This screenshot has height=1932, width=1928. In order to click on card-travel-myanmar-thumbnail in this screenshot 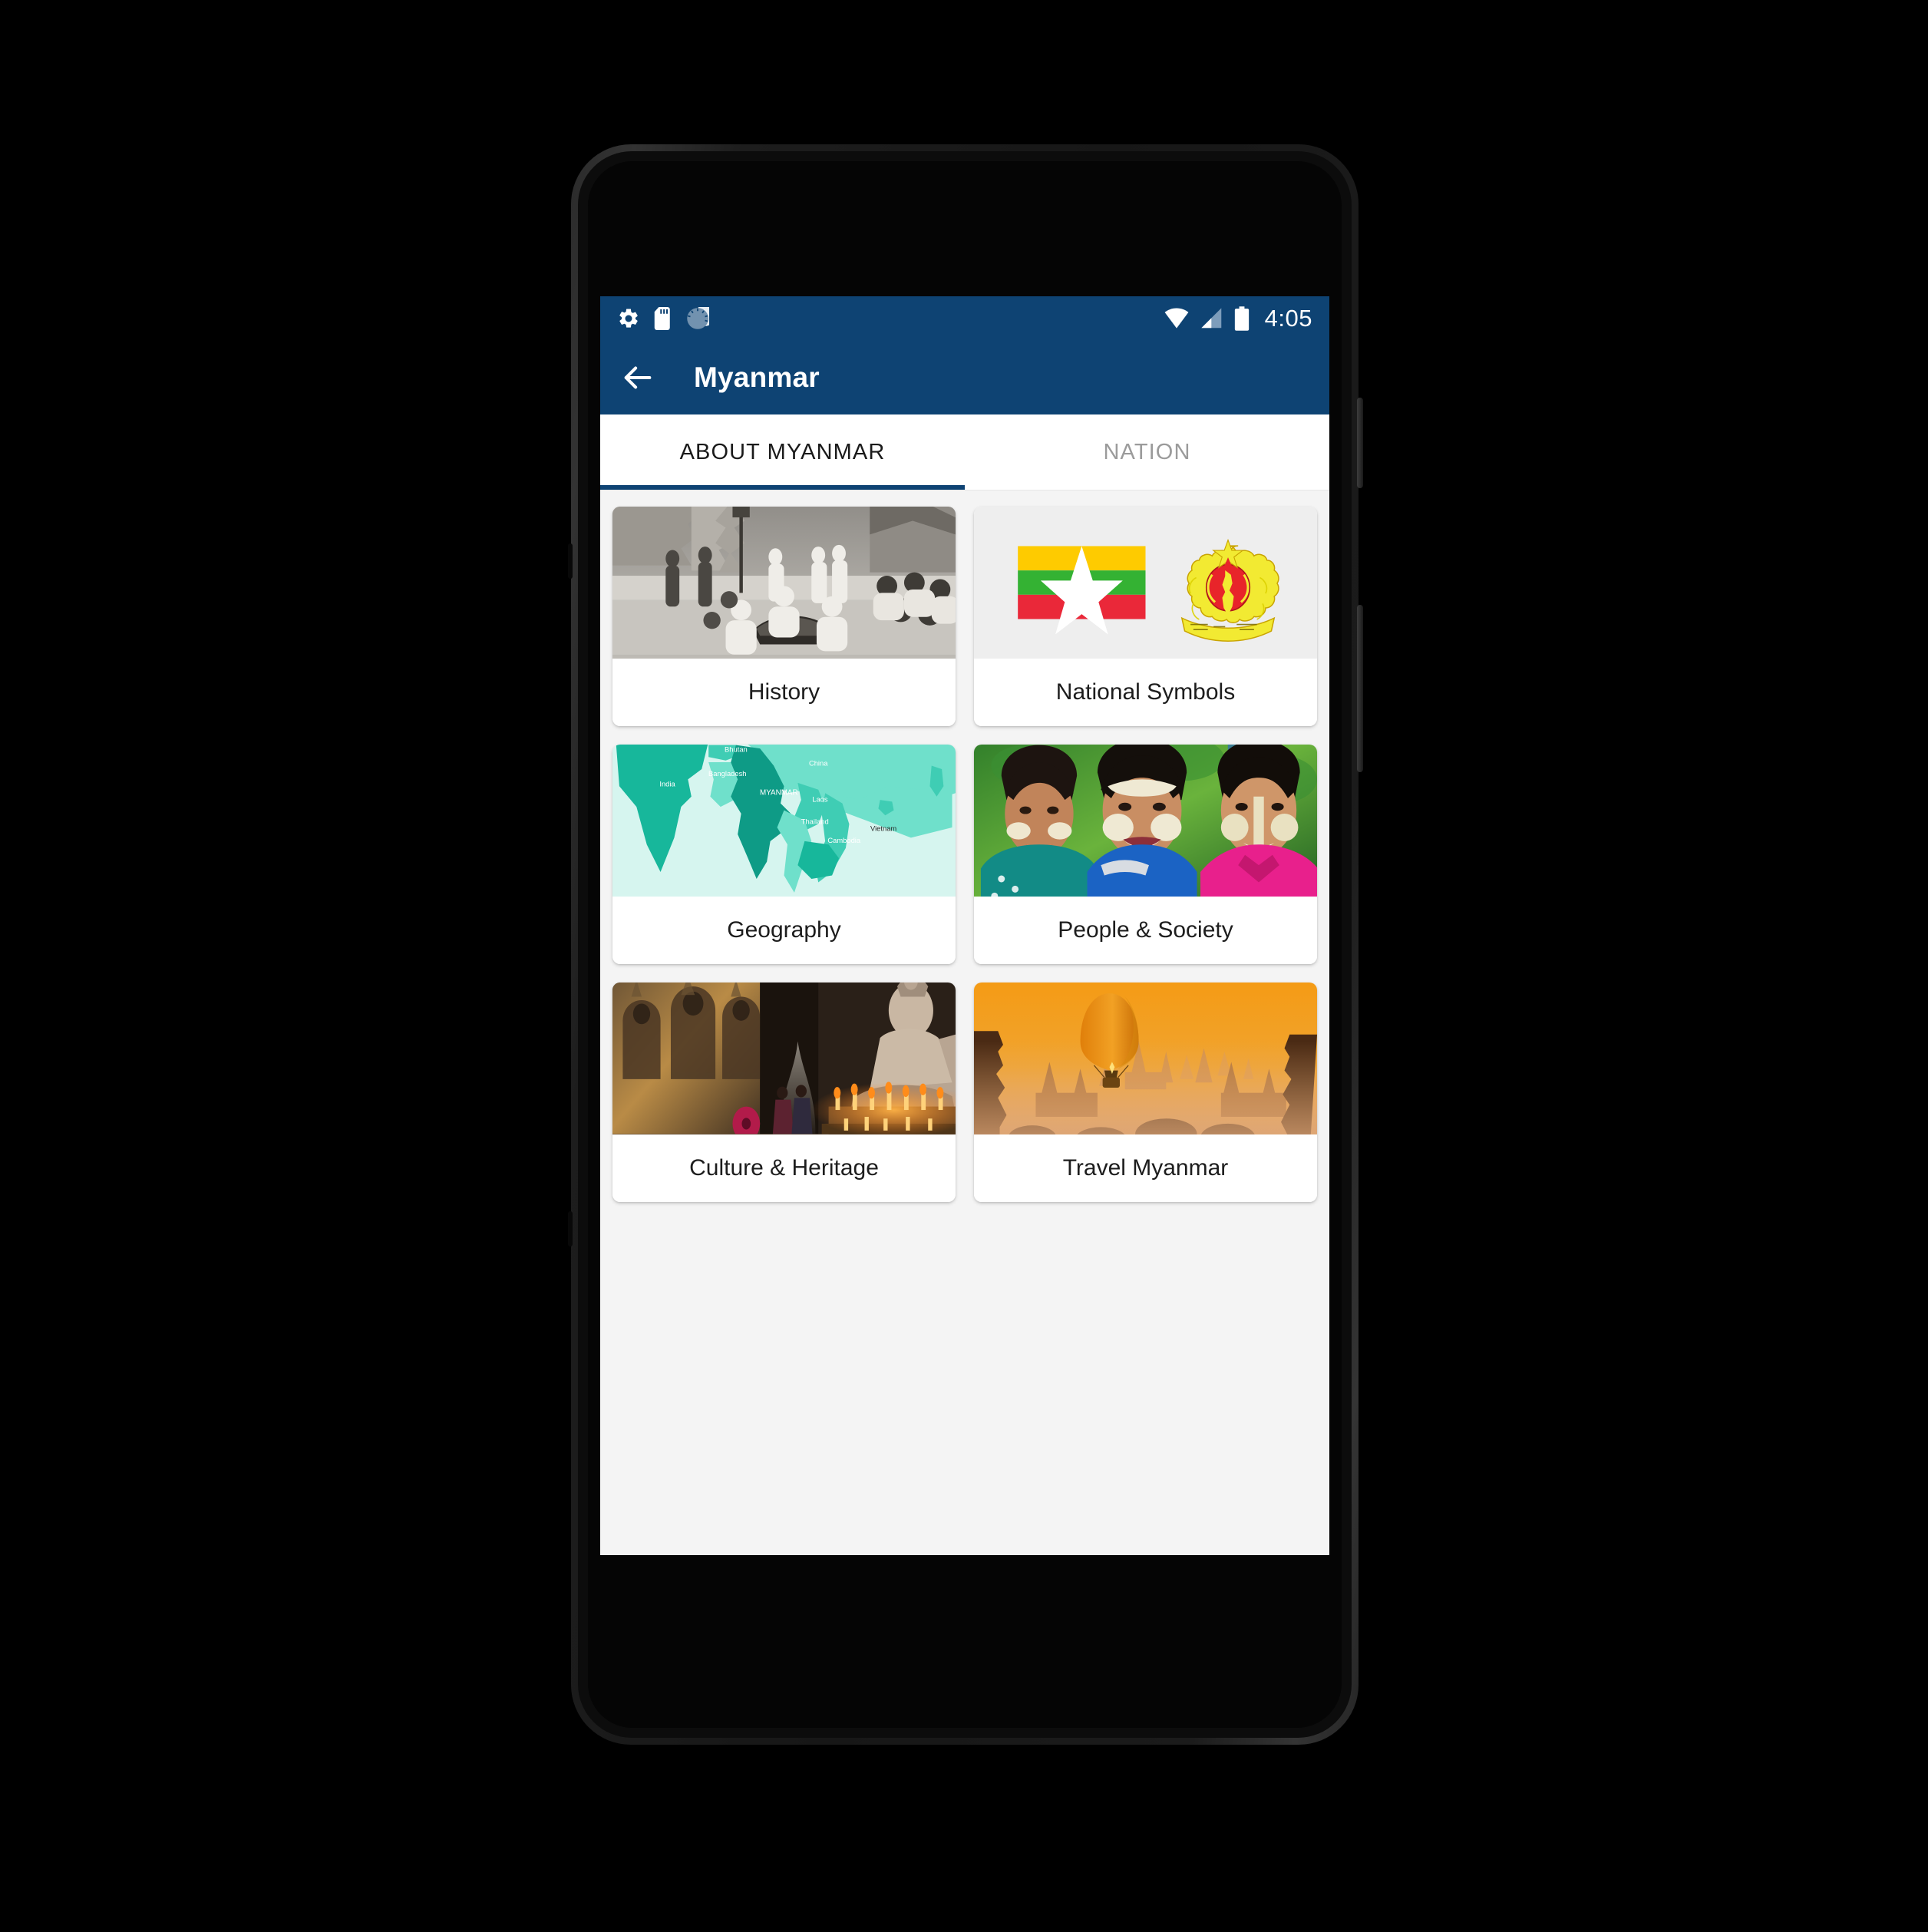, I will do `click(1146, 1058)`.